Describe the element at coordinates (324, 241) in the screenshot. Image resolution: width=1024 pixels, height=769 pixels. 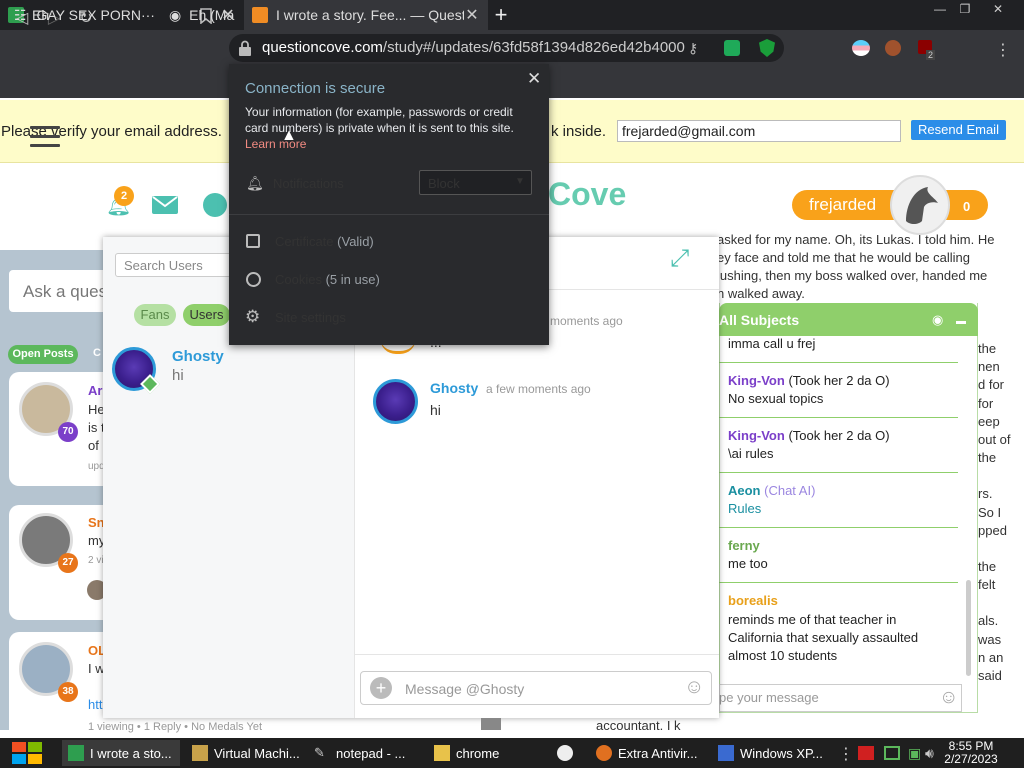
I see `certificate-row: Certificate (Valid)` at that location.